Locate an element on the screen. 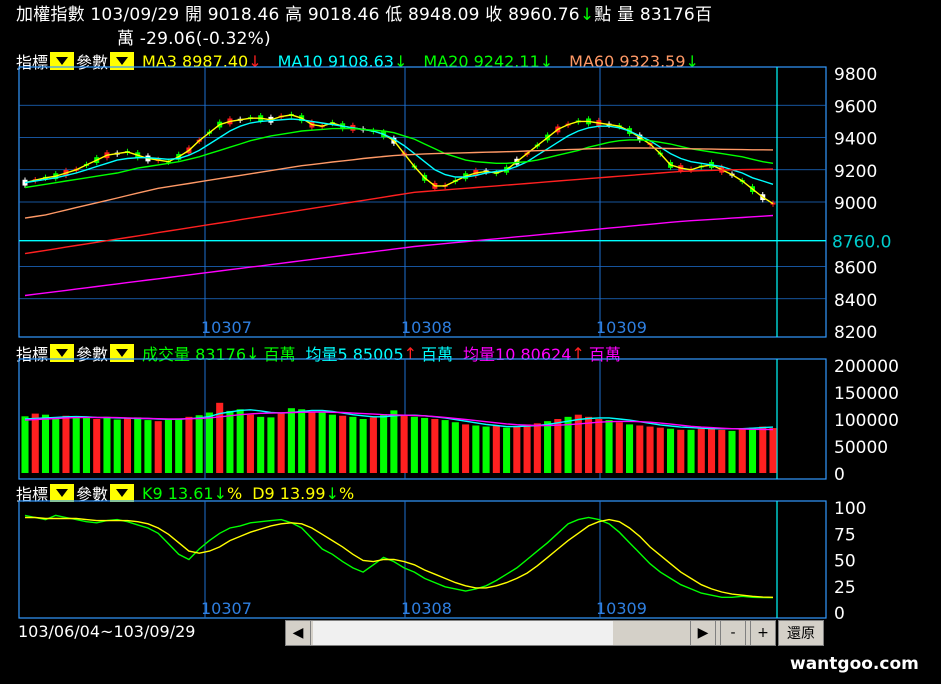 This screenshot has width=941, height=684. x-month-label: 10308 is located at coordinates (426, 327).